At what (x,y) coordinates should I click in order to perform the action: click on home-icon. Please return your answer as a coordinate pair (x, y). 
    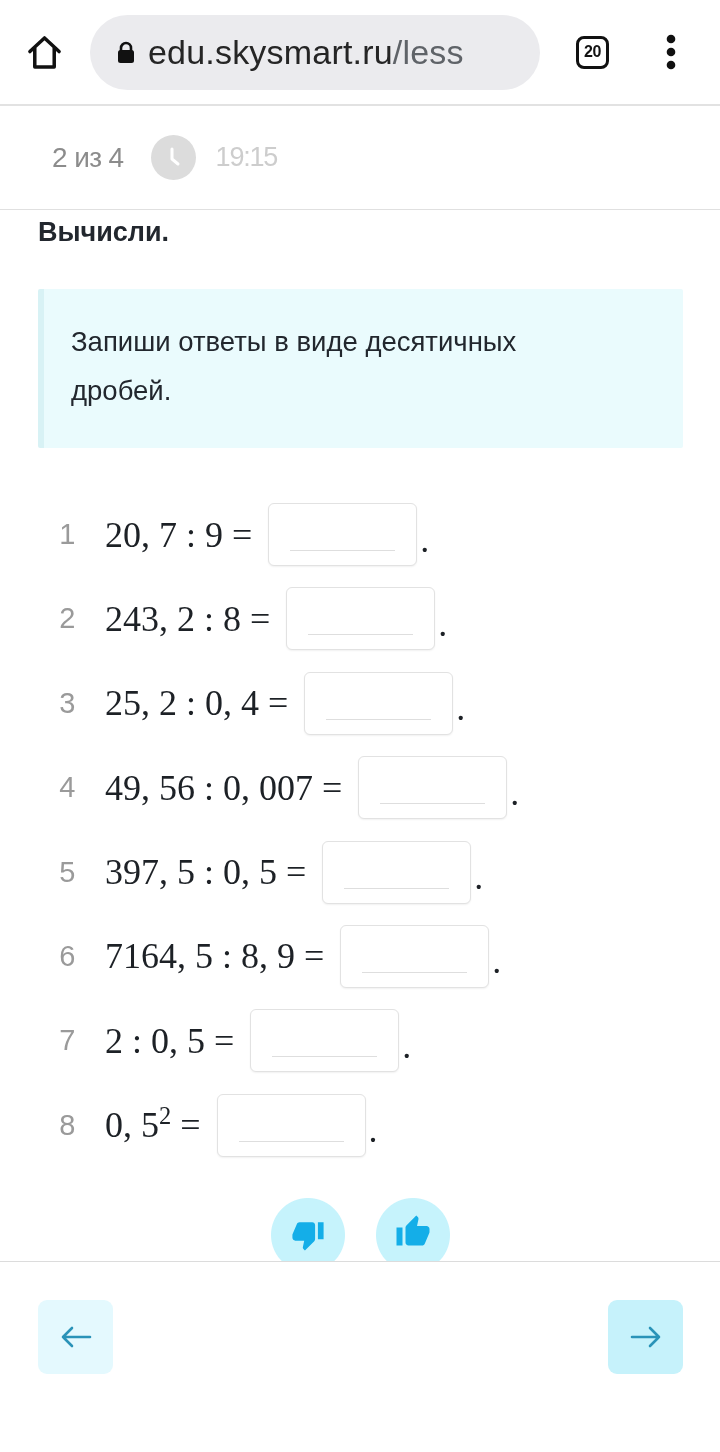
    Looking at the image, I should click on (44, 52).